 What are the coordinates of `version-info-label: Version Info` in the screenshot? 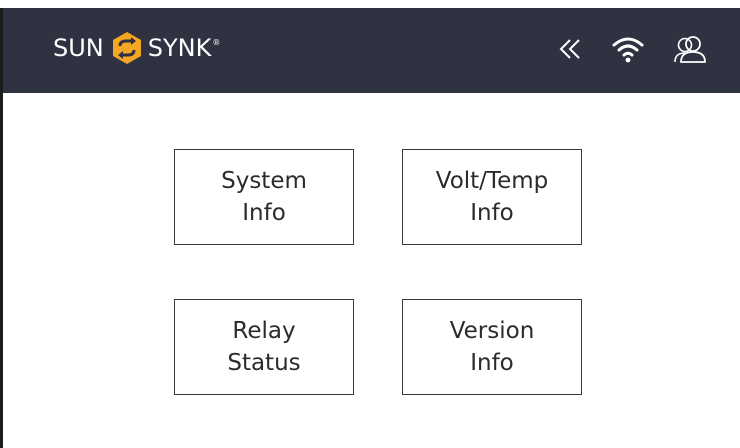 It's located at (492, 347).